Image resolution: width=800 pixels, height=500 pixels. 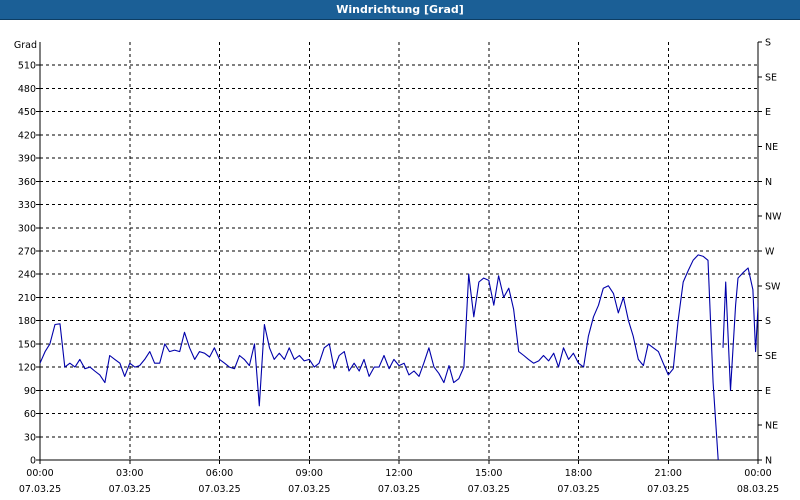 I want to click on y-tick-label: 510, so click(x=27, y=66).